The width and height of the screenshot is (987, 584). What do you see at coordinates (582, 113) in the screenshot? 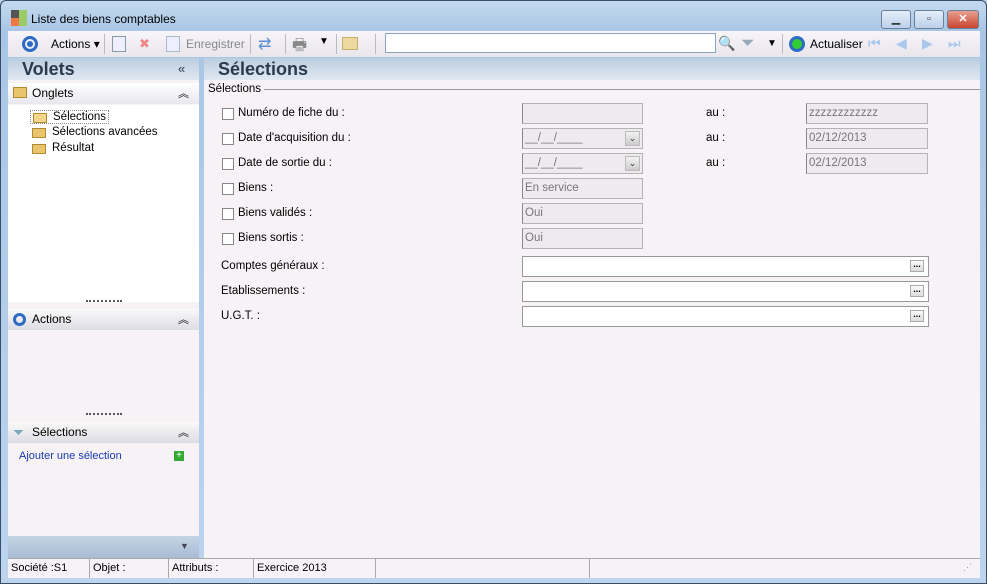
I see `from-input` at bounding box center [582, 113].